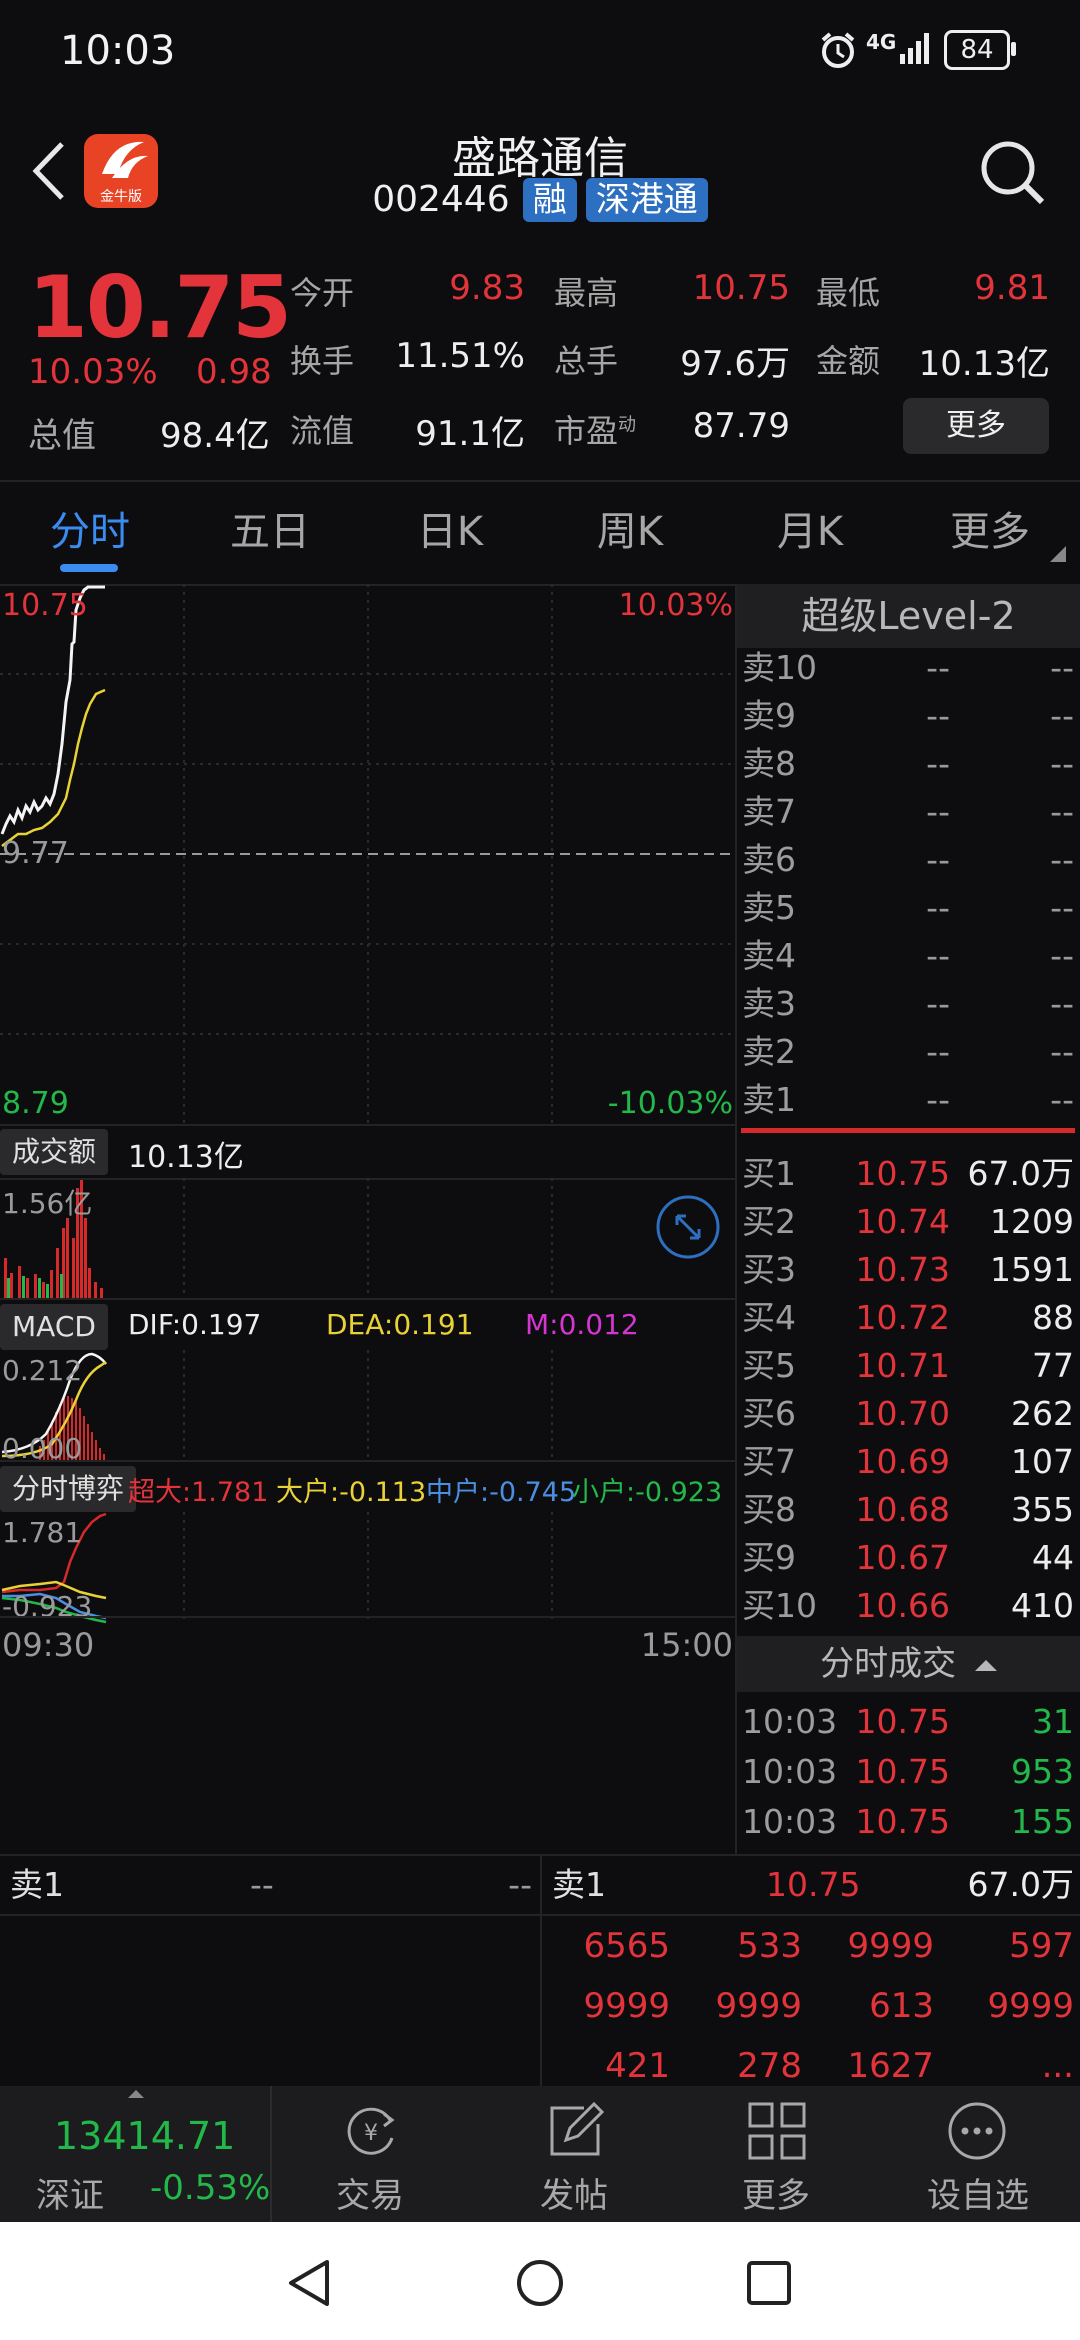  What do you see at coordinates (908, 668) in the screenshot?
I see `sell-row: 卖10 -- --` at bounding box center [908, 668].